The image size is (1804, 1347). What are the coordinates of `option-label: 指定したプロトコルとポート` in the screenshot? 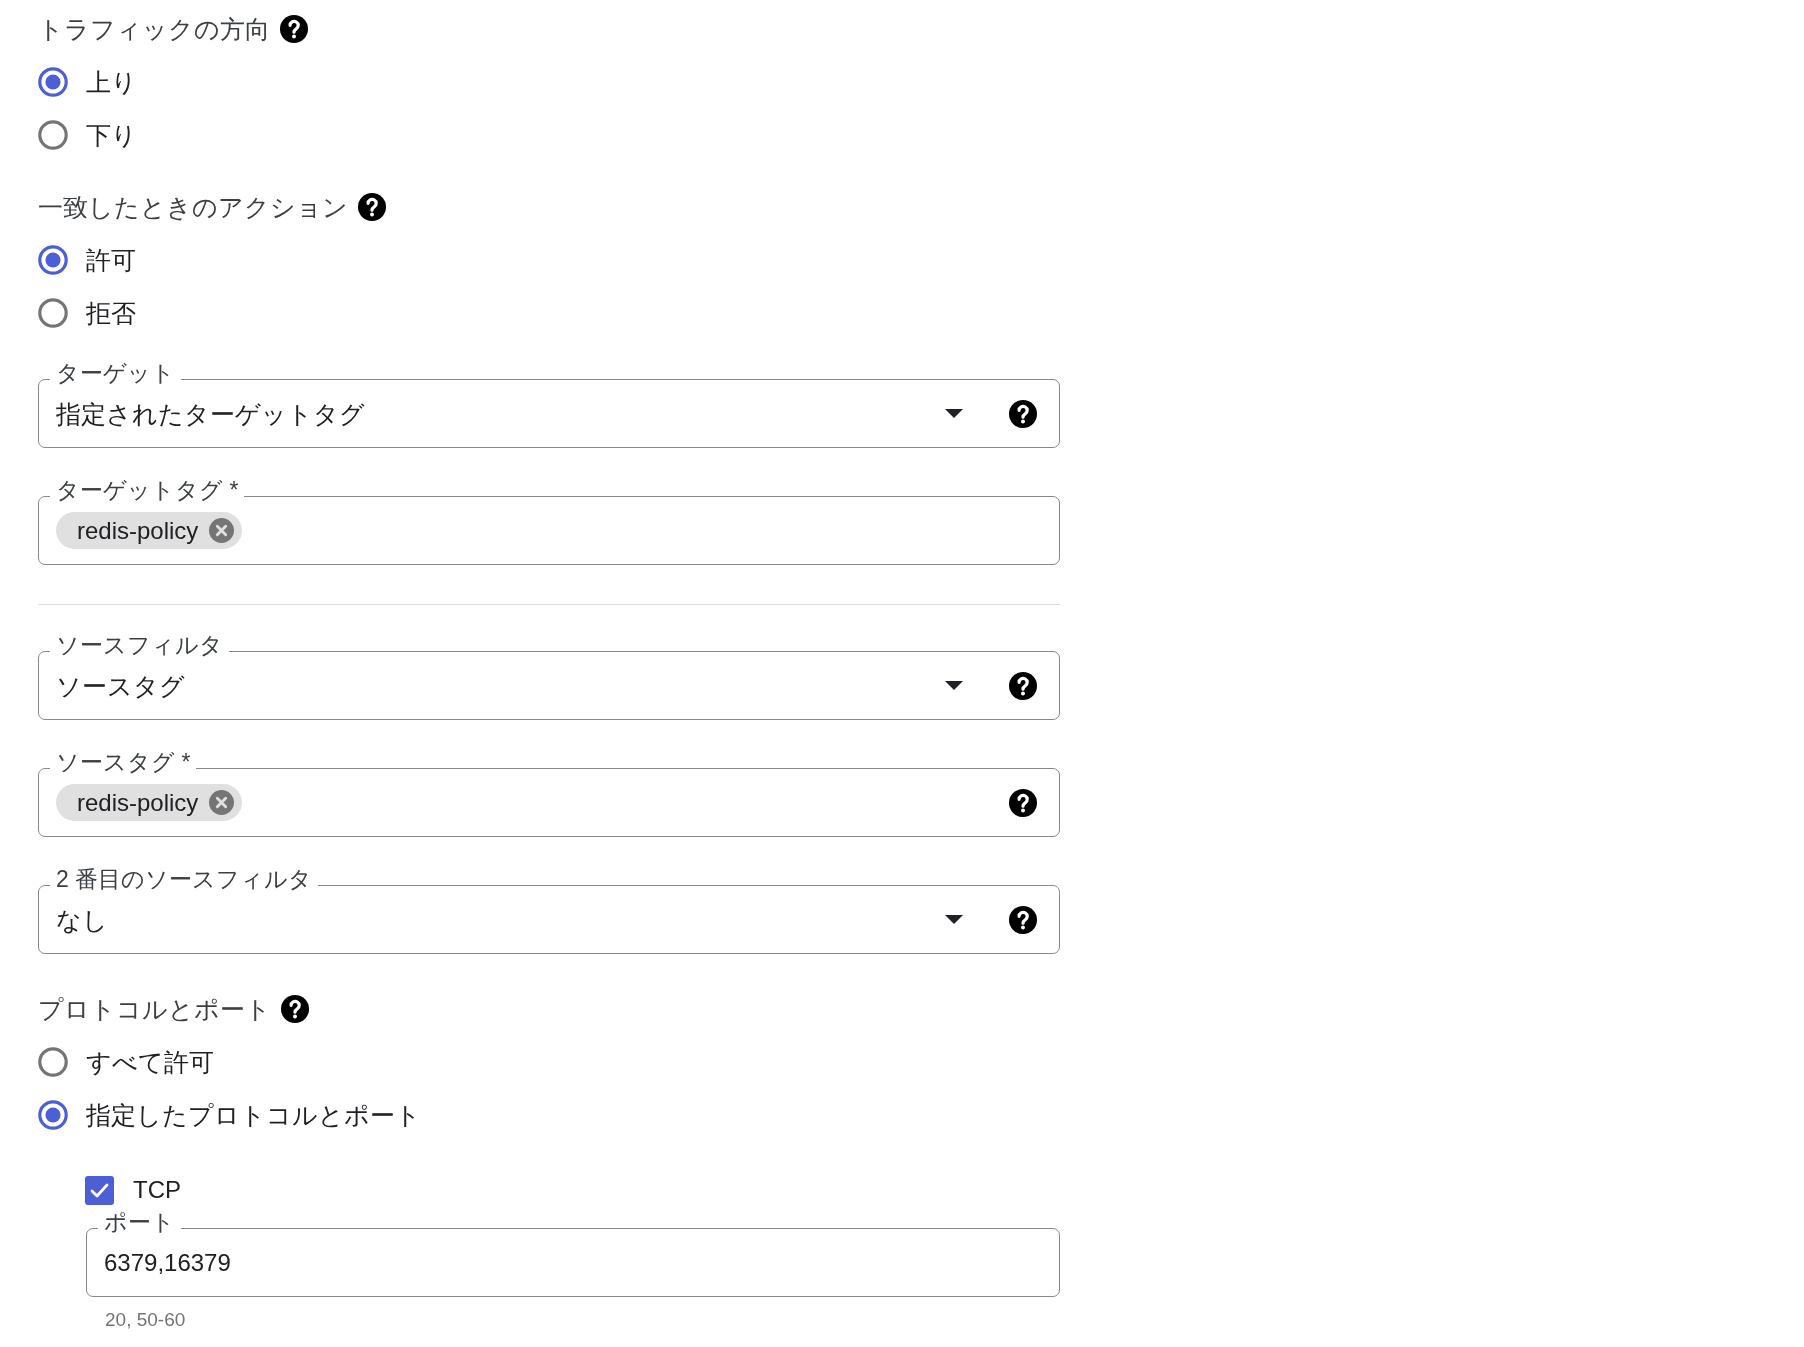 It's located at (253, 1115).